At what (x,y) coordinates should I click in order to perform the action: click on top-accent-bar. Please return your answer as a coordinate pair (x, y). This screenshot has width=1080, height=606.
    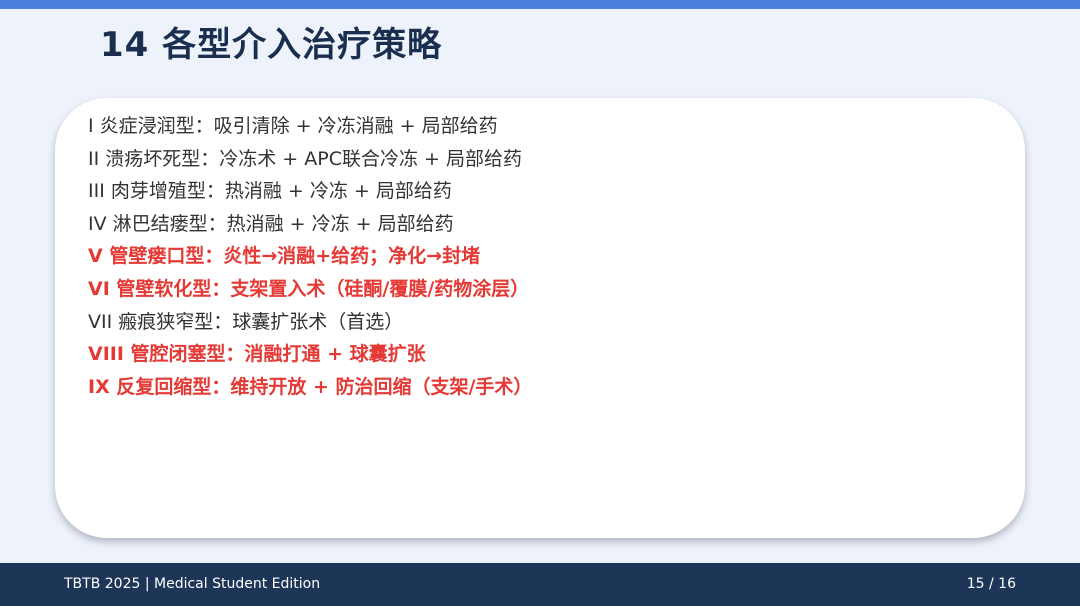
    Looking at the image, I should click on (540, 4).